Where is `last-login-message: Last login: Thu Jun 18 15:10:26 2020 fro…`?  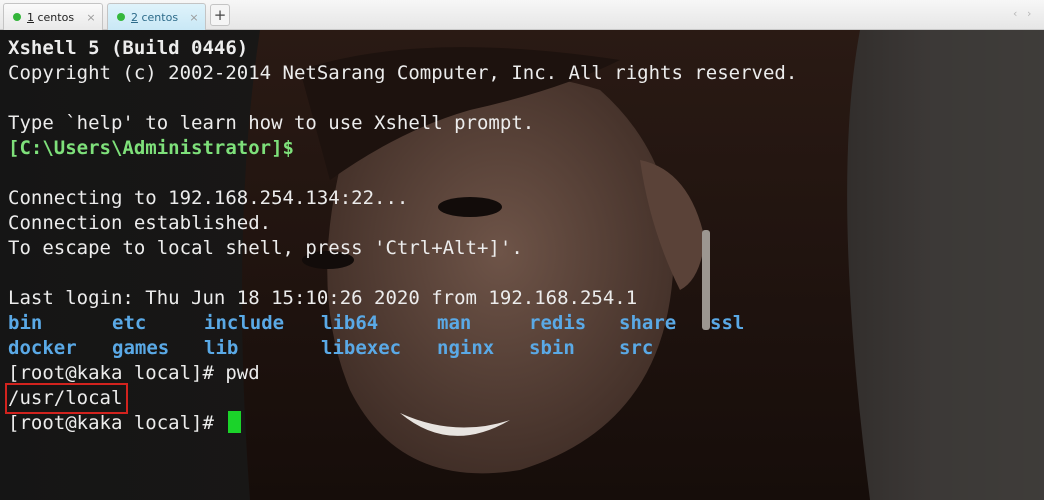 last-login-message: Last login: Thu Jun 18 15:10:26 2020 fro… is located at coordinates (323, 298).